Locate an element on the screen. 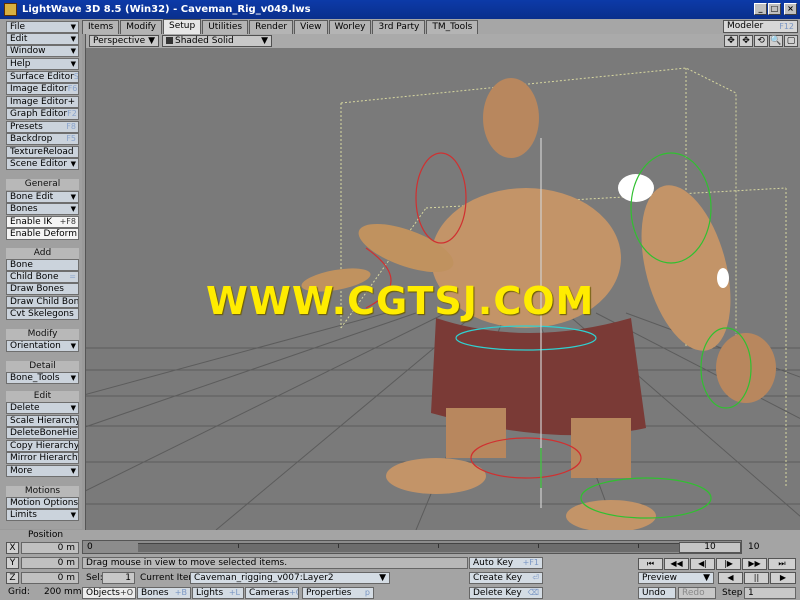 This screenshot has height=600, width=800. rotate-view-icon: ⟲ is located at coordinates (761, 41).